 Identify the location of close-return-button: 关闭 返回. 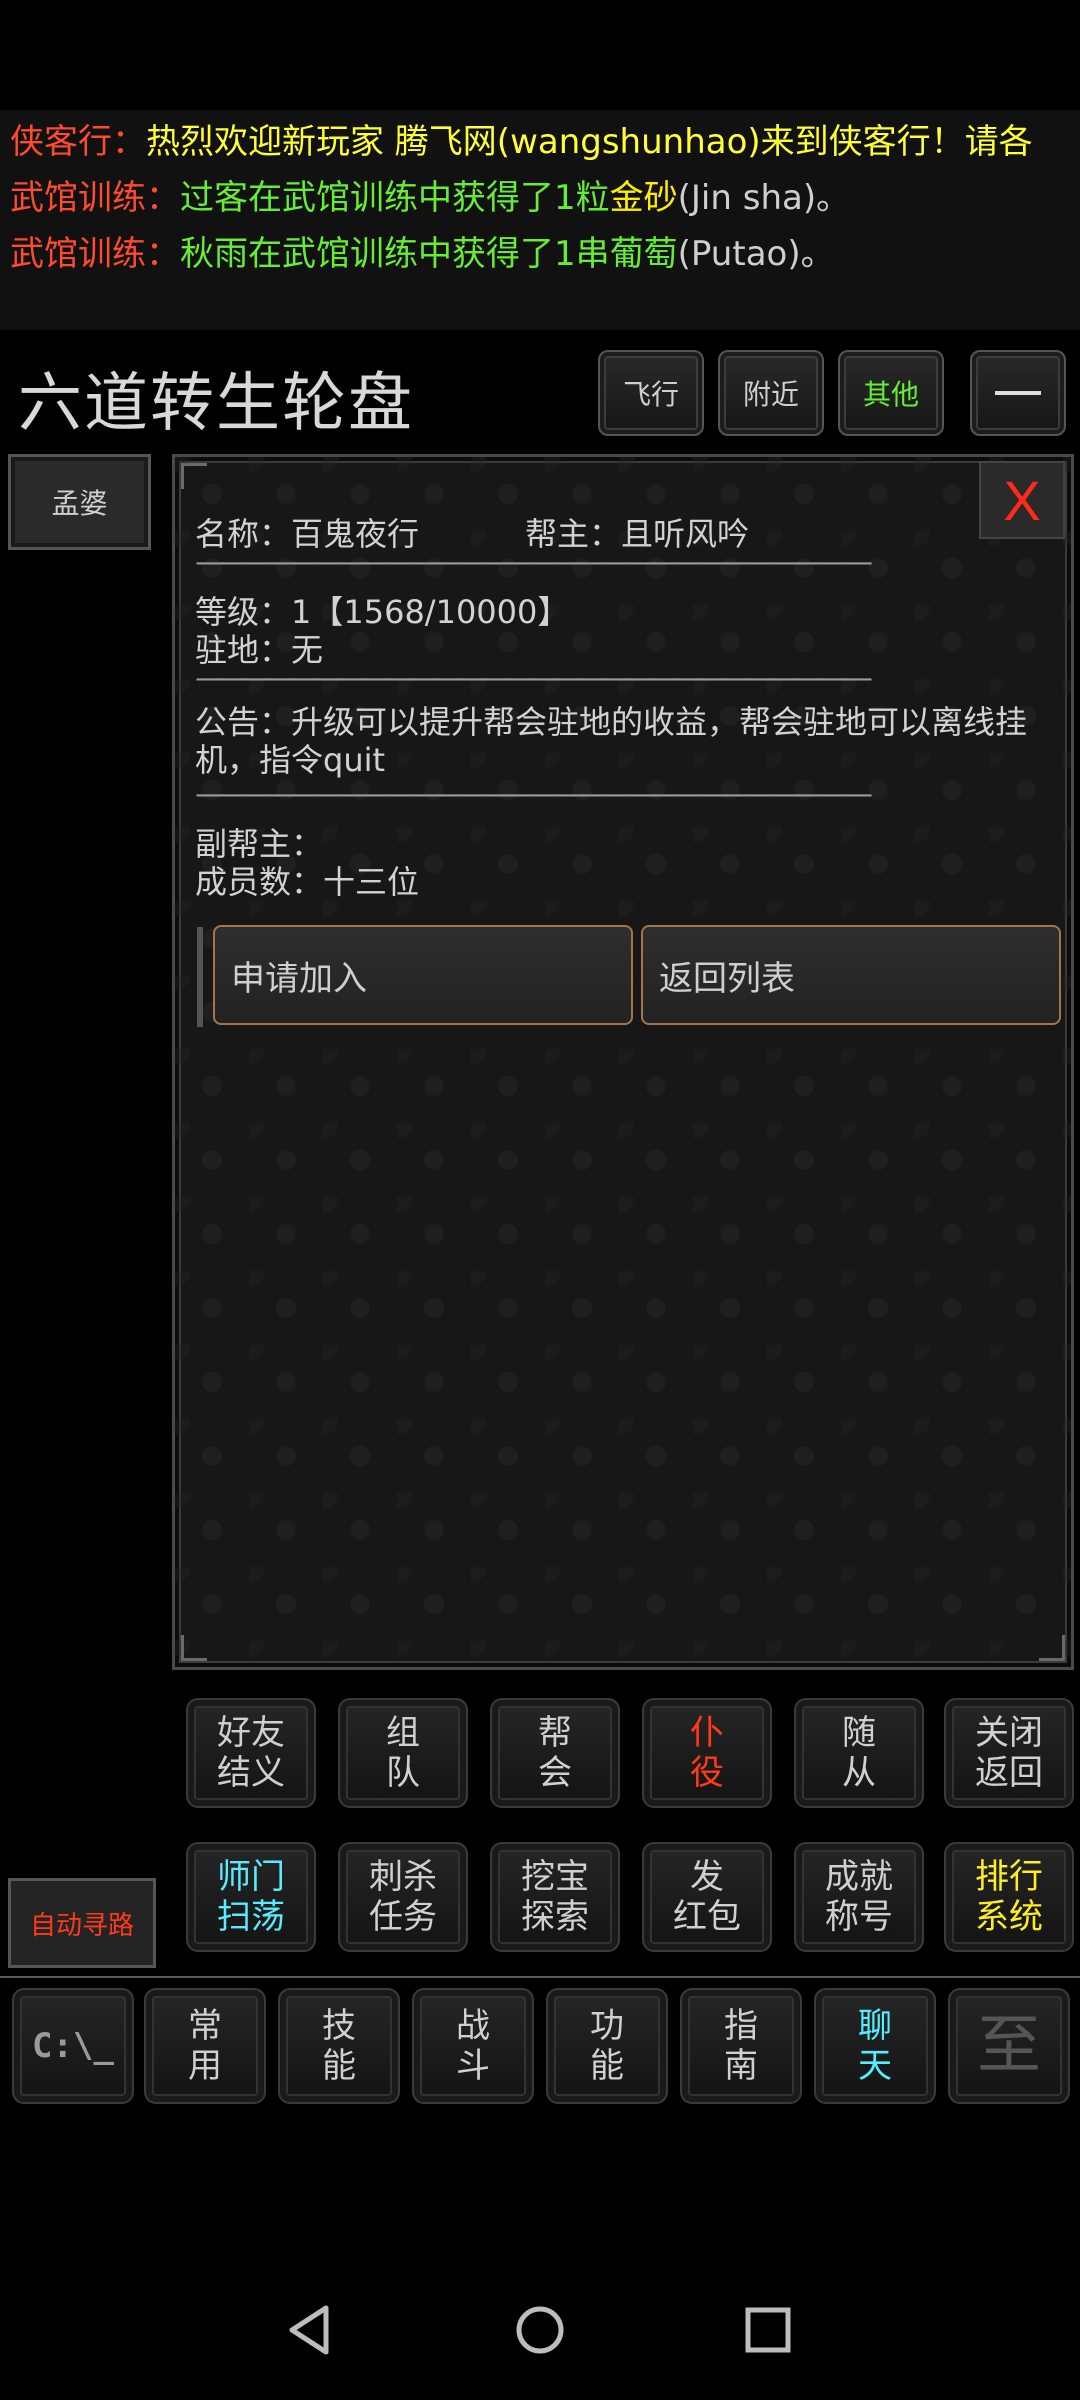
(1009, 1753).